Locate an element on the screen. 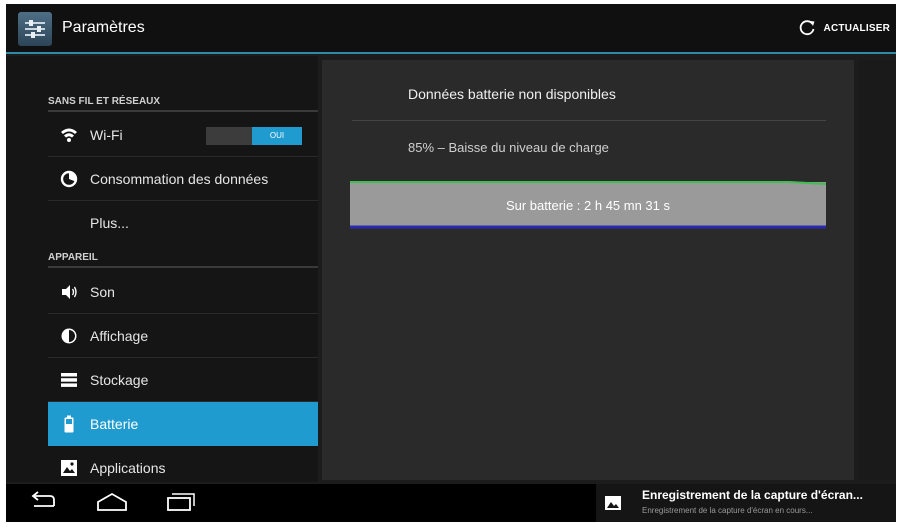 The image size is (900, 528). sidebar-item-label: Wi-Fi is located at coordinates (106, 135).